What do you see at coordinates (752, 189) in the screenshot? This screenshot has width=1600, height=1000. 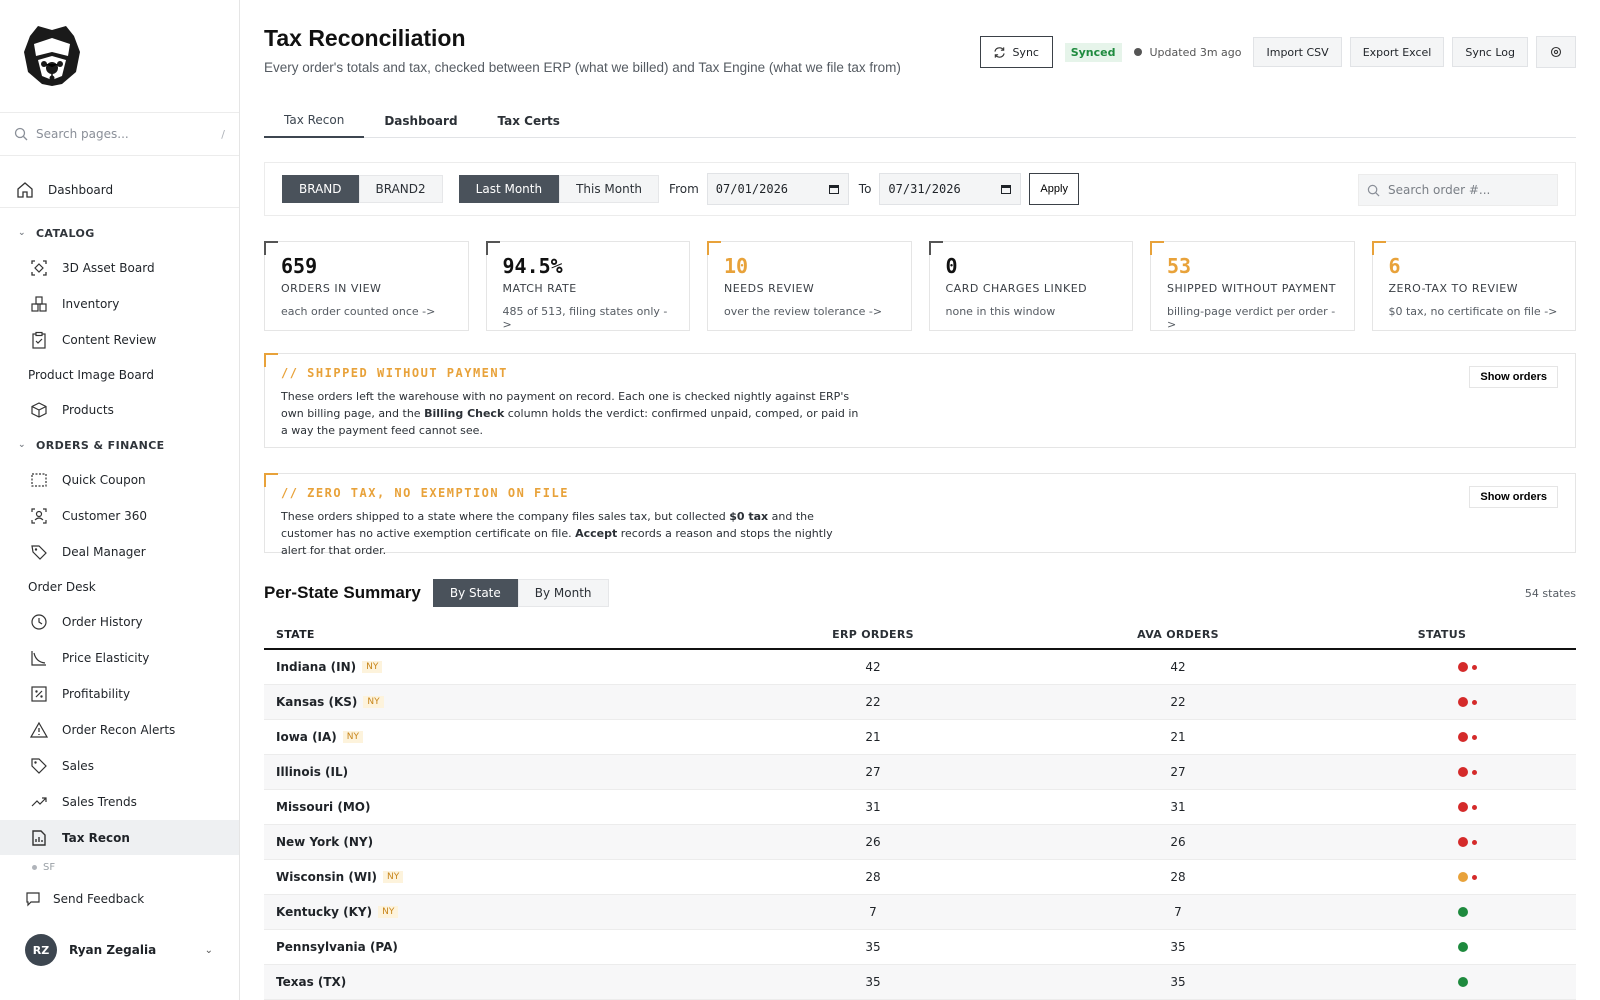 I see `from-date-value: 07/01/2026` at bounding box center [752, 189].